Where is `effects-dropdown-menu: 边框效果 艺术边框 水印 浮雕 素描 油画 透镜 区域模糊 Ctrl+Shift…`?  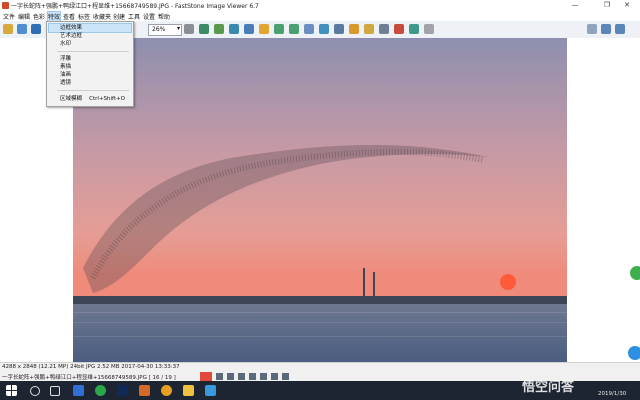 effects-dropdown-menu: 边框效果 艺术边框 水印 浮雕 素描 油画 透镜 区域模糊 Ctrl+Shift… is located at coordinates (90, 64).